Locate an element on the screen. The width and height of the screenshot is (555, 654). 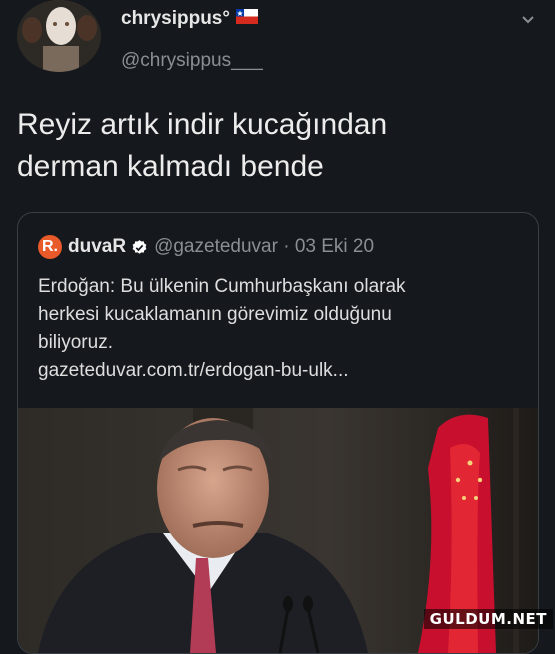
watermark: GULDUM.NET is located at coordinates (488, 619).